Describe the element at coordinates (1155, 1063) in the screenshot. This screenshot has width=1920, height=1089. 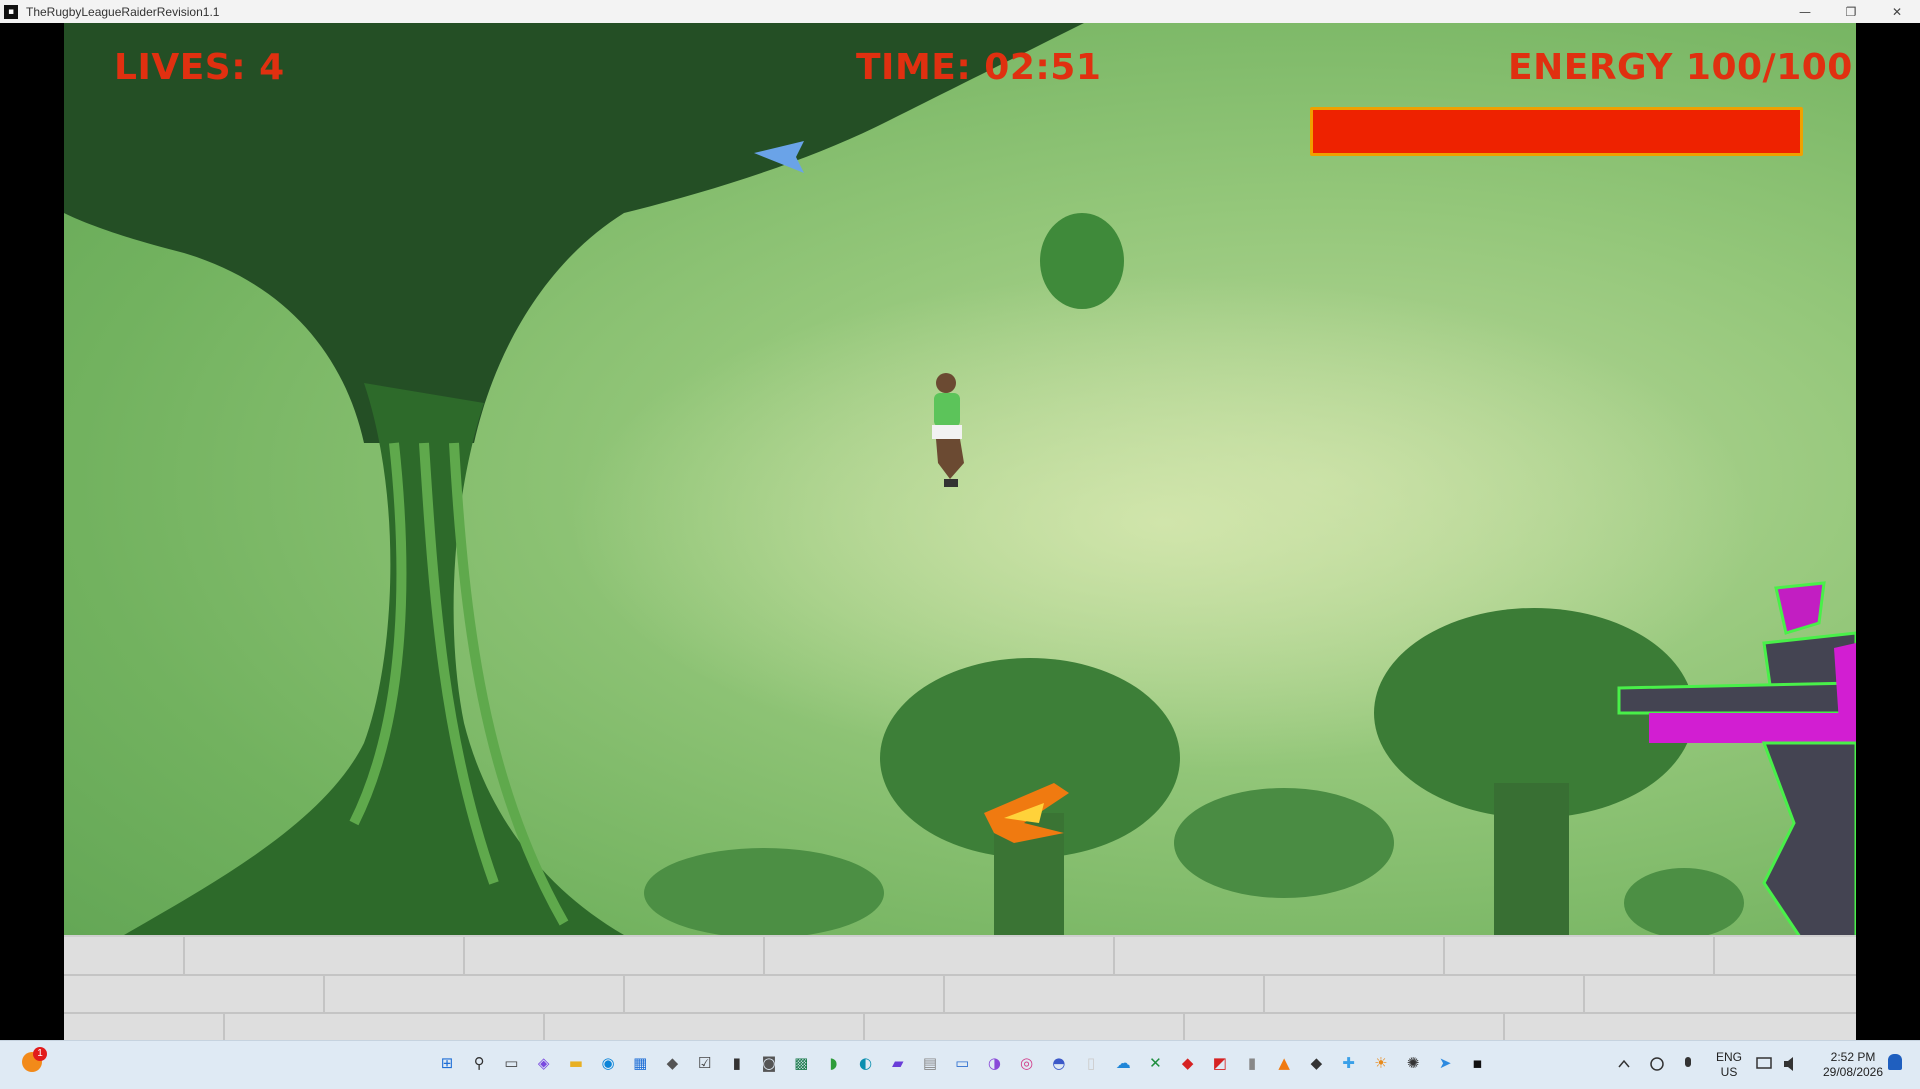
I see `xbox-icon: ✕` at that location.